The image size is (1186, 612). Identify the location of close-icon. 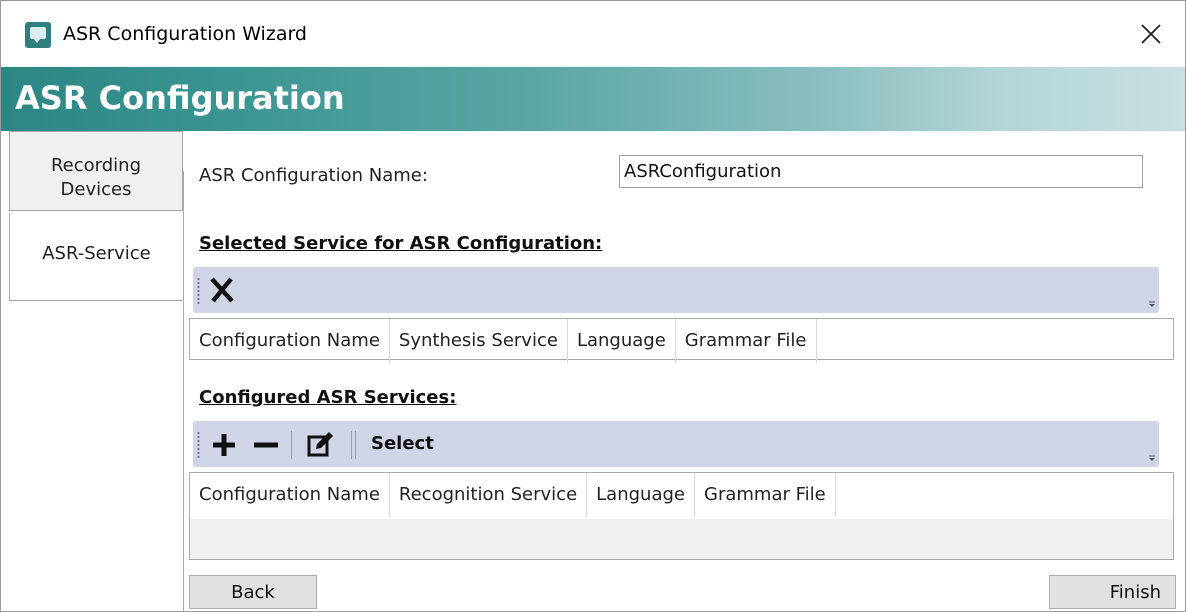
(1151, 34).